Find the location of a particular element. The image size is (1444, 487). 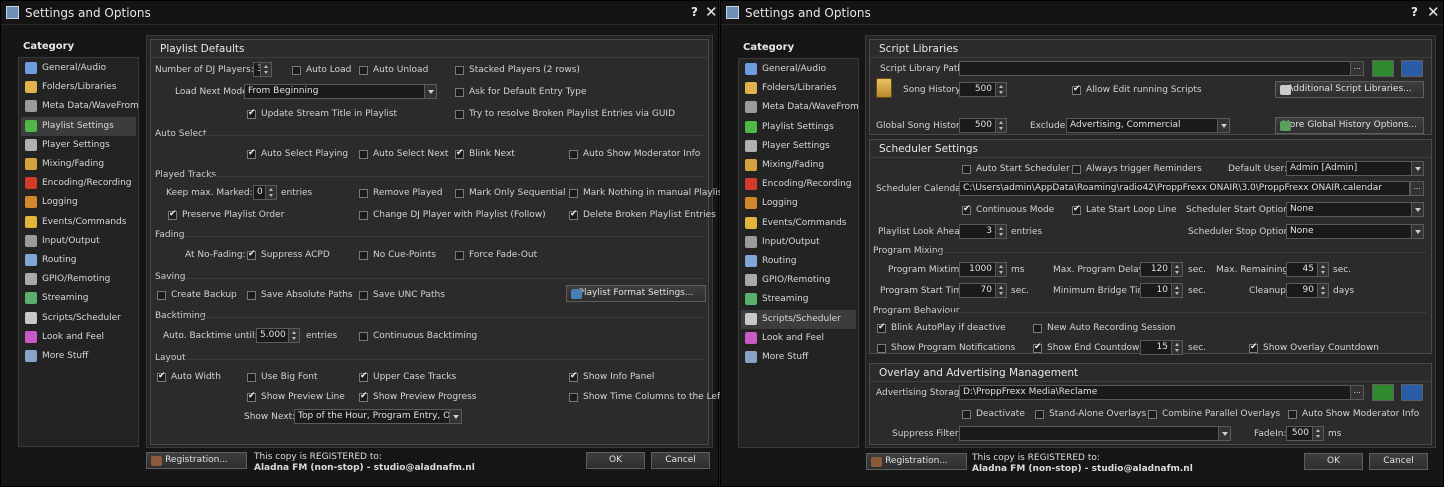

upper-case-checkbox: Upper Case Tracks is located at coordinates (407, 377).